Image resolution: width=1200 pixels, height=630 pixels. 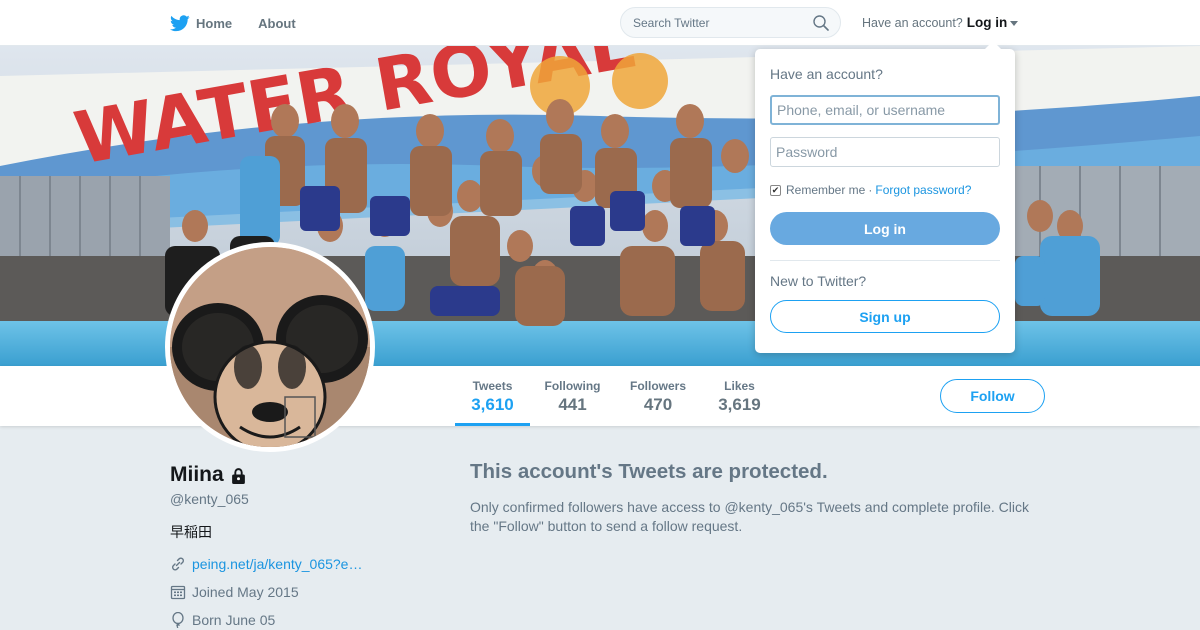 What do you see at coordinates (178, 592) in the screenshot?
I see `calendar-icon` at bounding box center [178, 592].